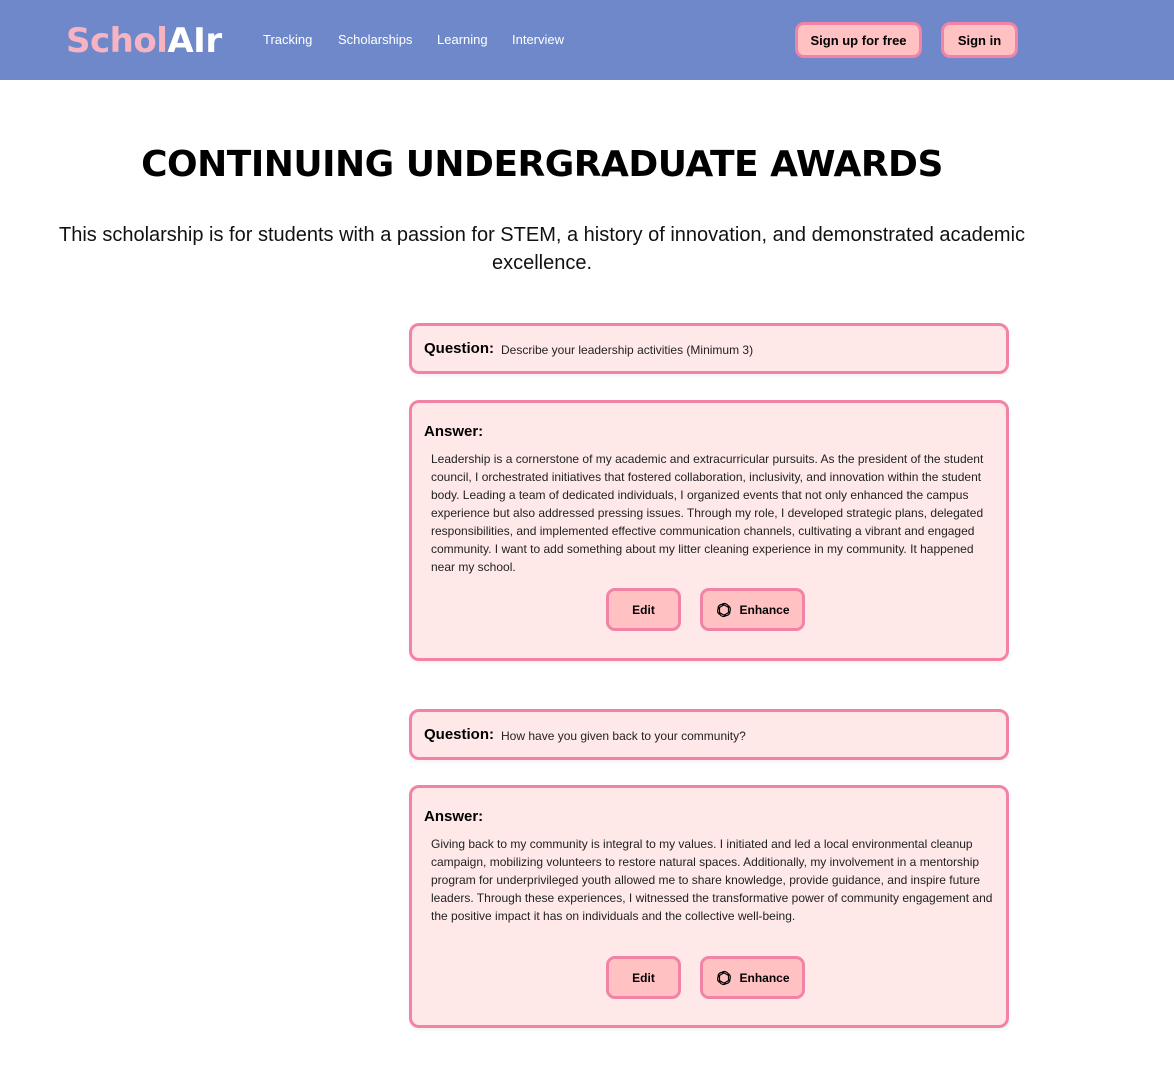 The height and width of the screenshot is (1068, 1174). Describe the element at coordinates (287, 40) in the screenshot. I see `nav-link-tracking: Tracking` at that location.